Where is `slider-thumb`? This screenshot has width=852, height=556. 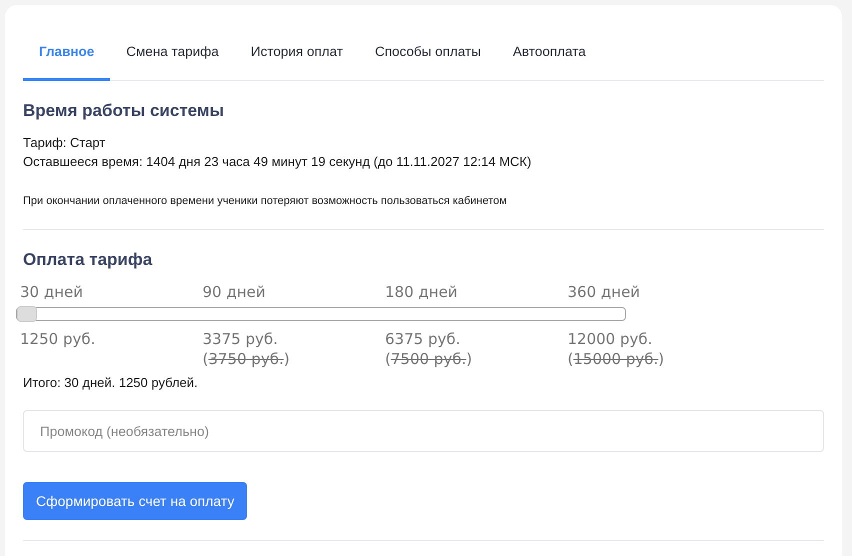
slider-thumb is located at coordinates (27, 314).